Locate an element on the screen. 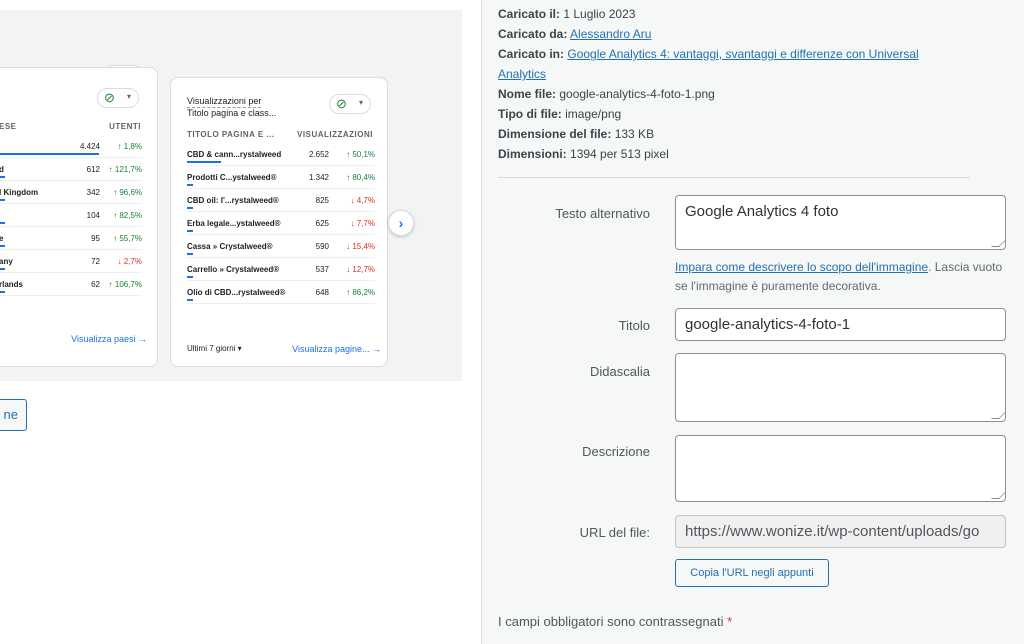  title-label: Titolo is located at coordinates (634, 325).